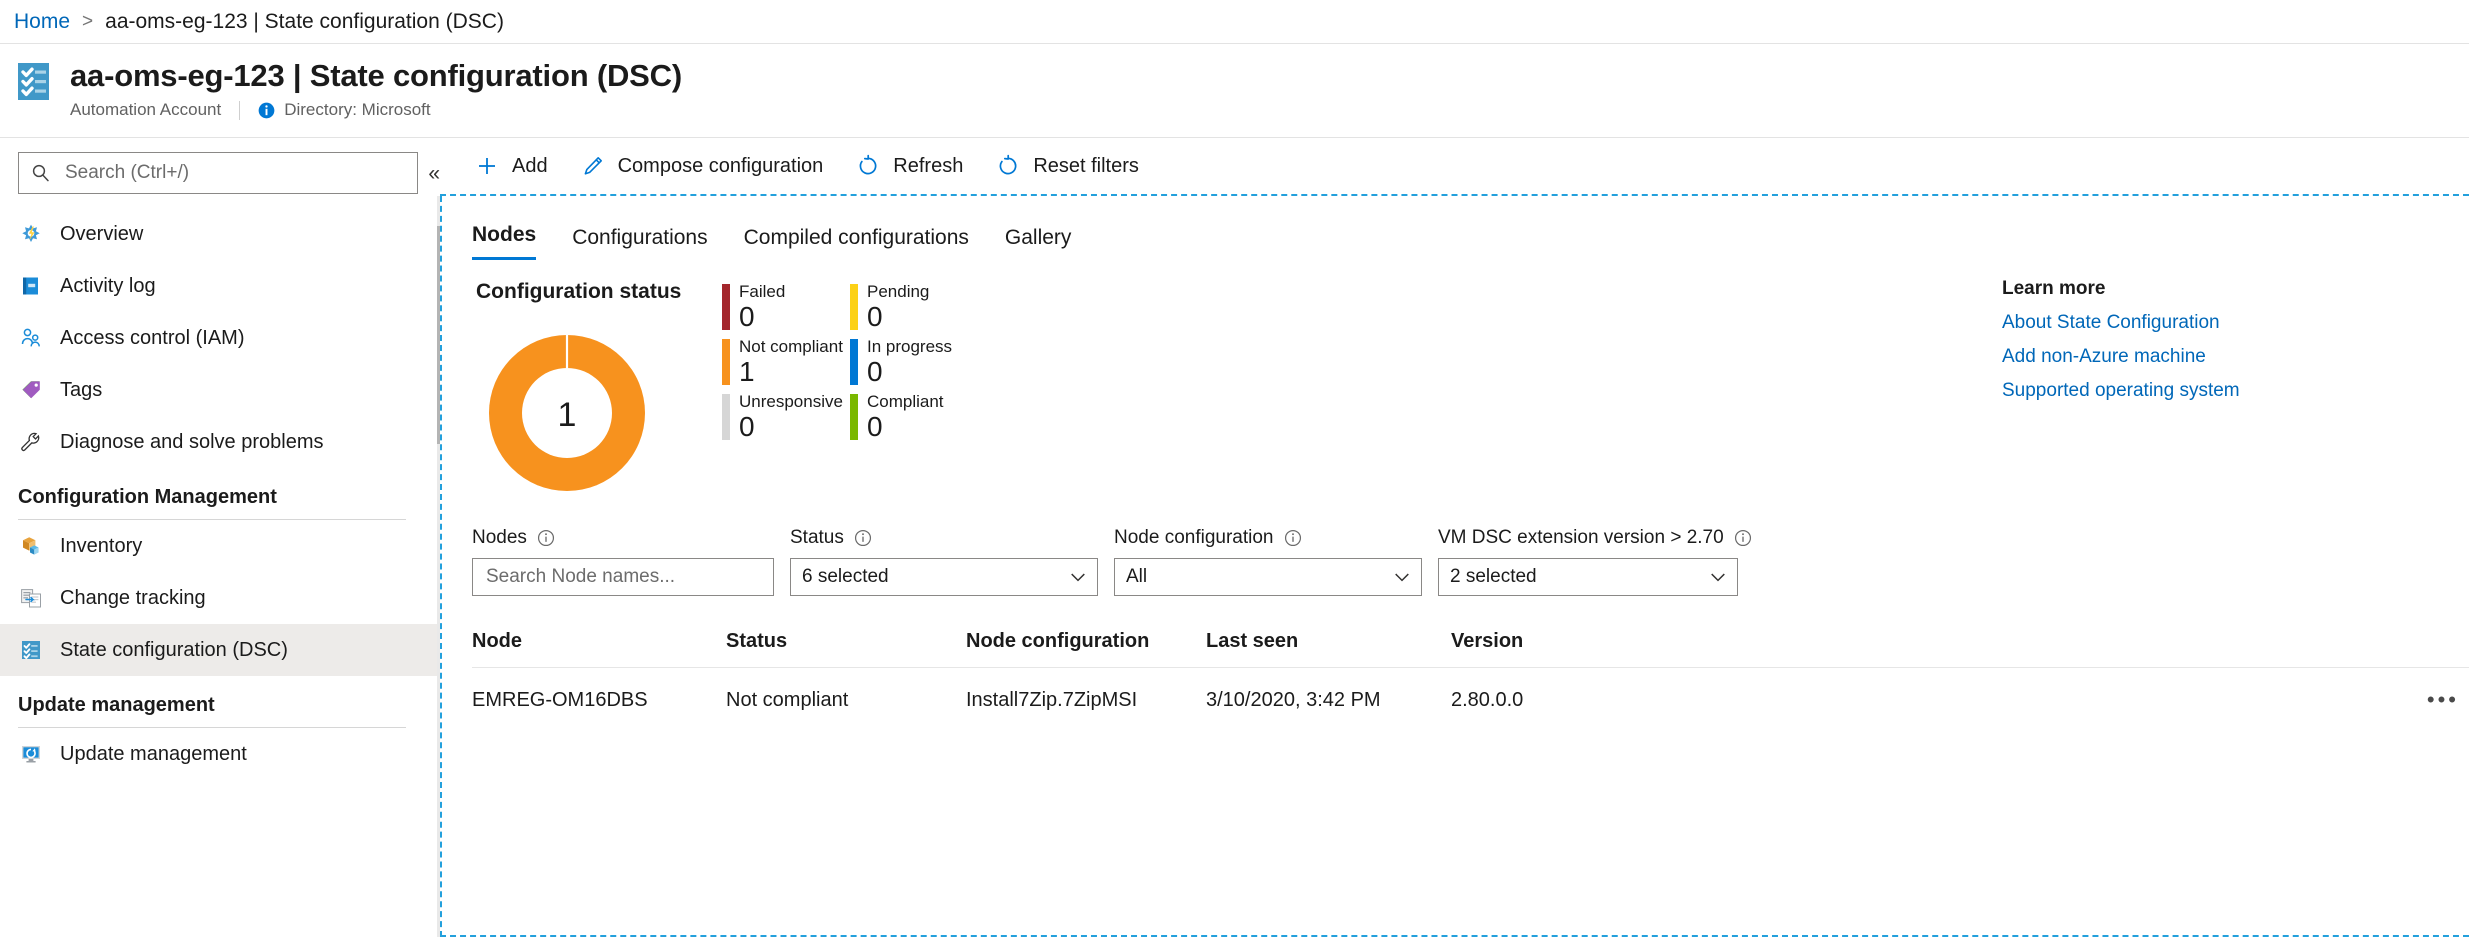  I want to click on sidebar-group-configuration-management: Configuration Management, so click(220, 494).